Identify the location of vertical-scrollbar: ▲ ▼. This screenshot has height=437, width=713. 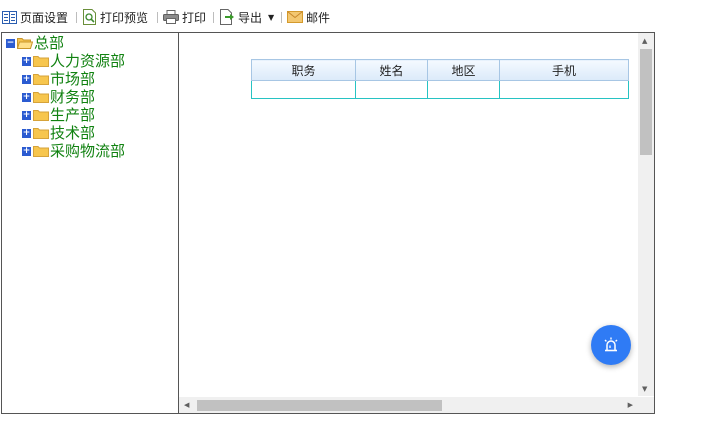
(646, 214).